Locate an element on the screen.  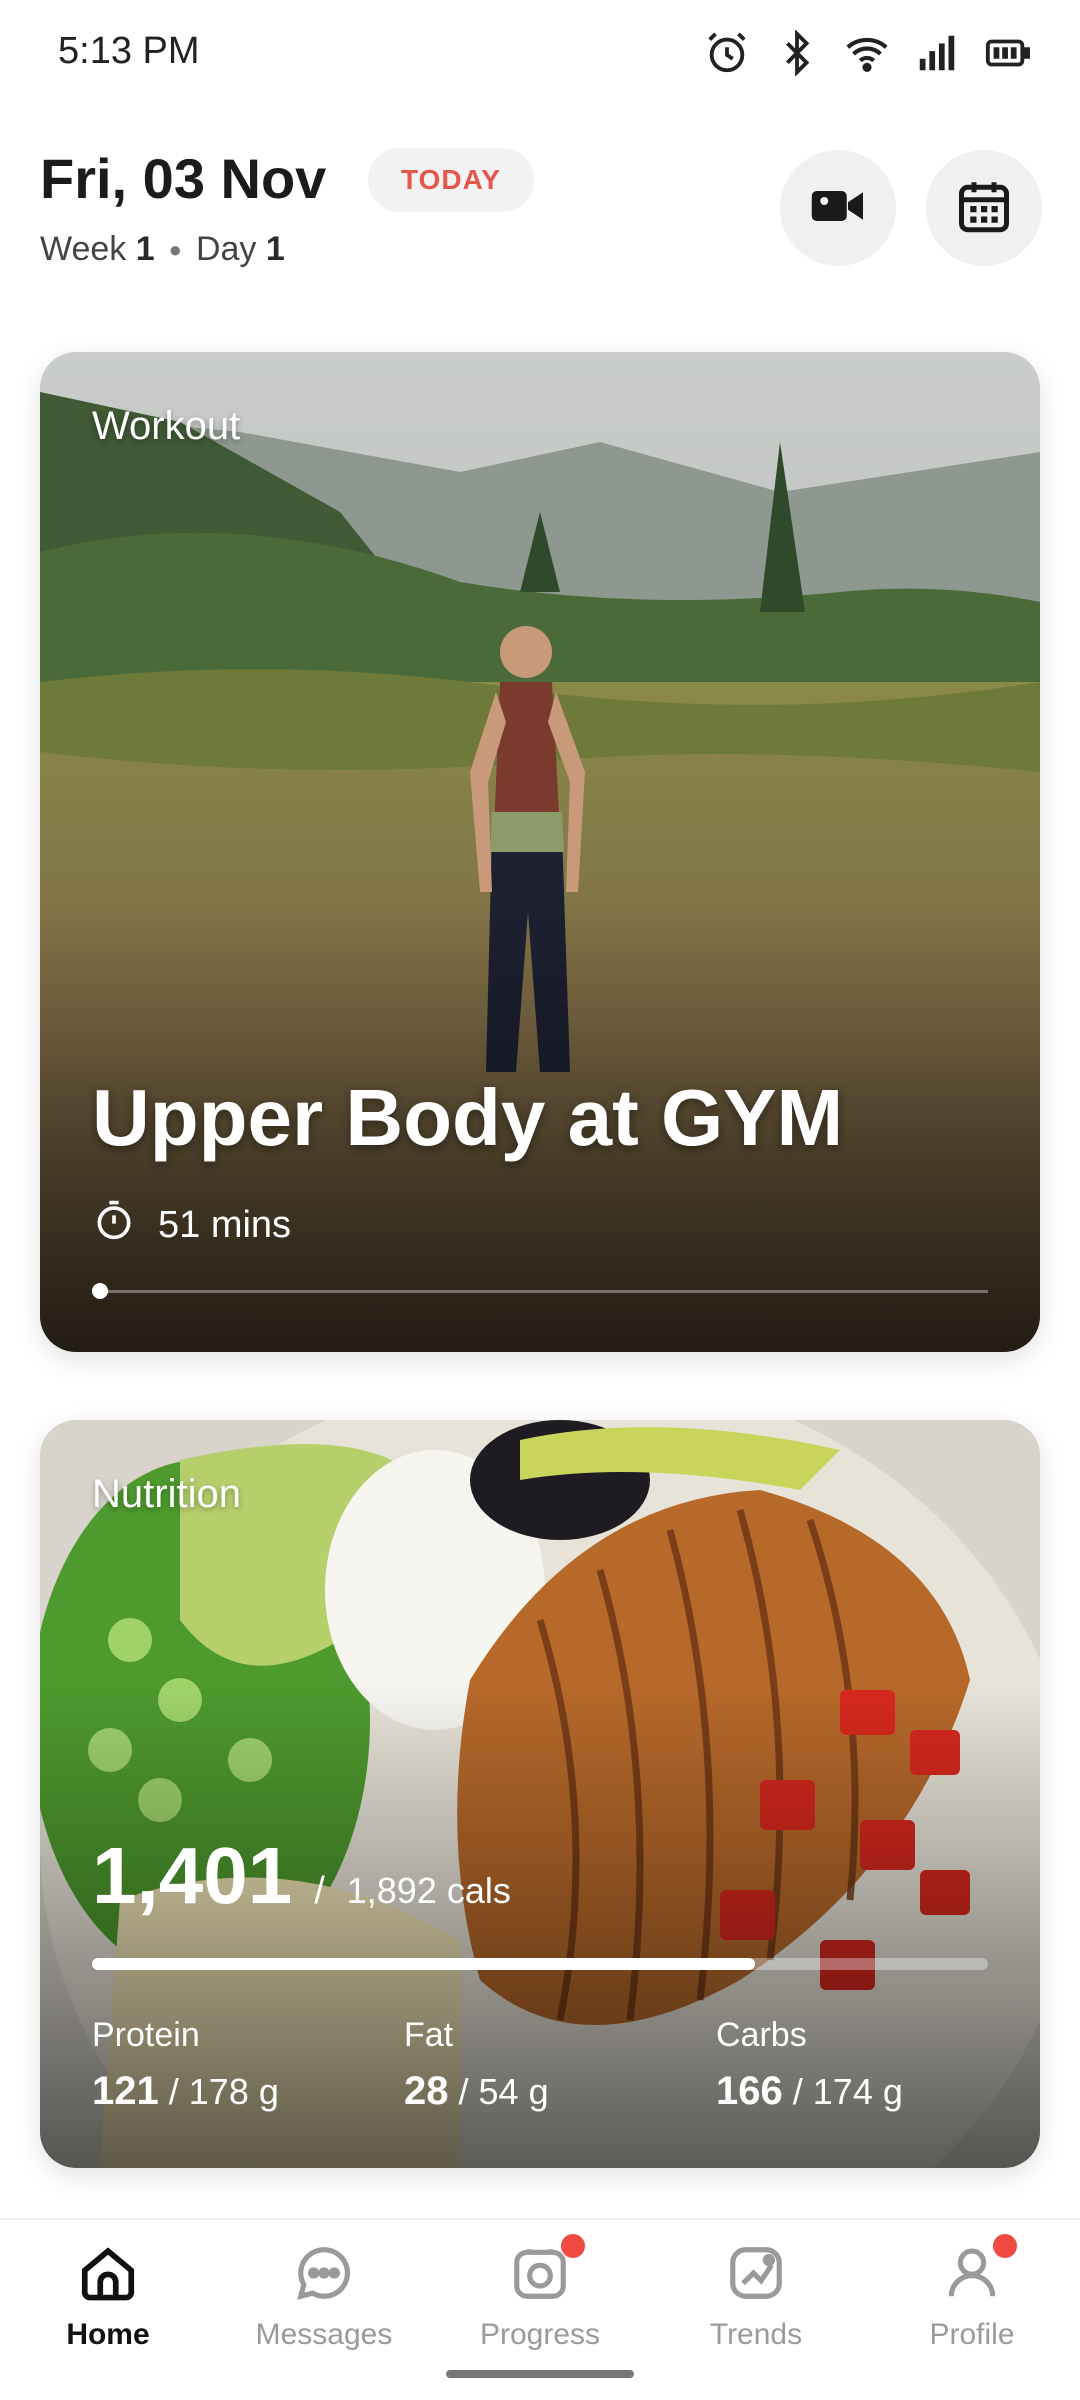
nav-profile: Profile is located at coordinates (972, 2293).